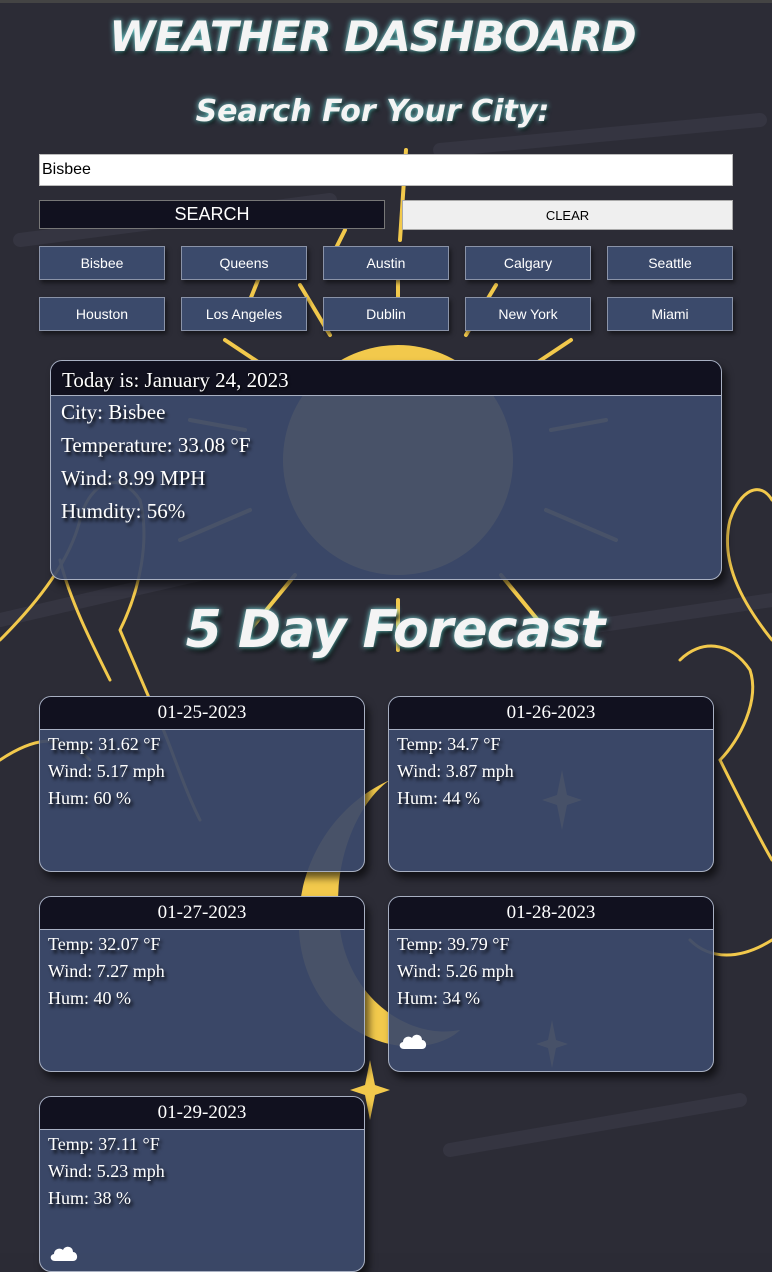 The image size is (772, 1272). I want to click on history-city-button: Bisbee, so click(102, 263).